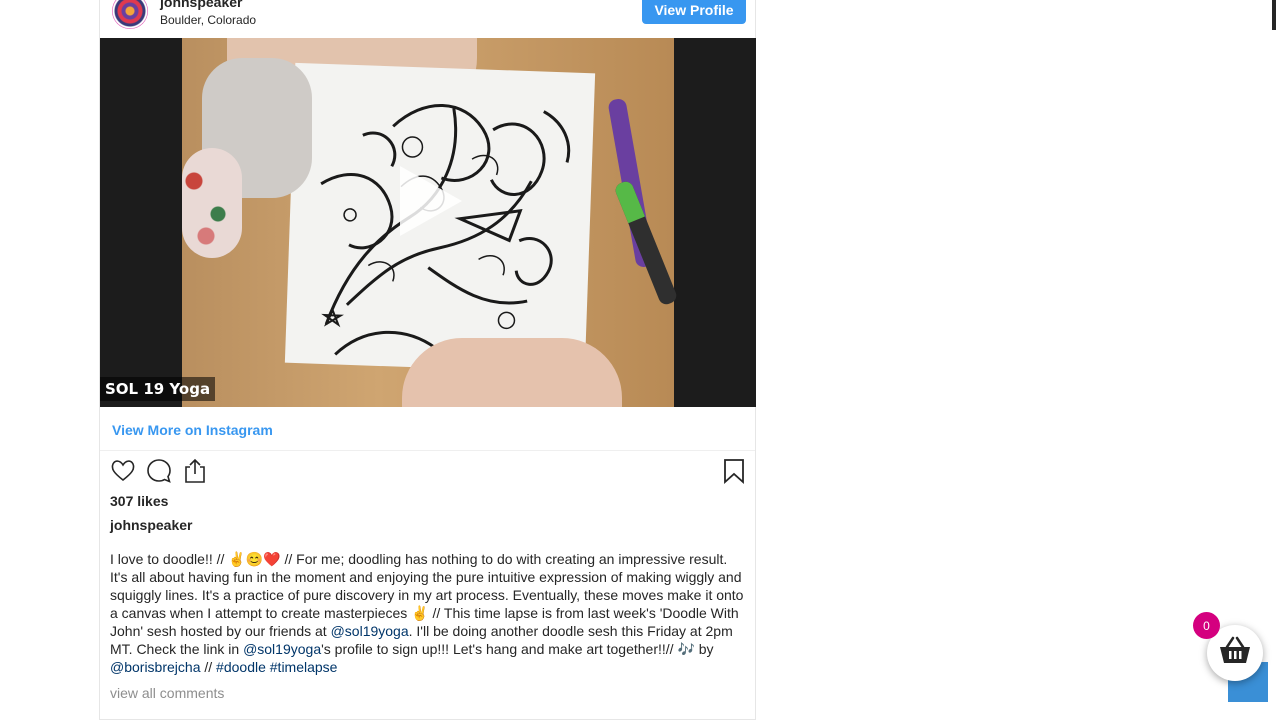  Describe the element at coordinates (123, 471) in the screenshot. I see `heart-icon` at that location.